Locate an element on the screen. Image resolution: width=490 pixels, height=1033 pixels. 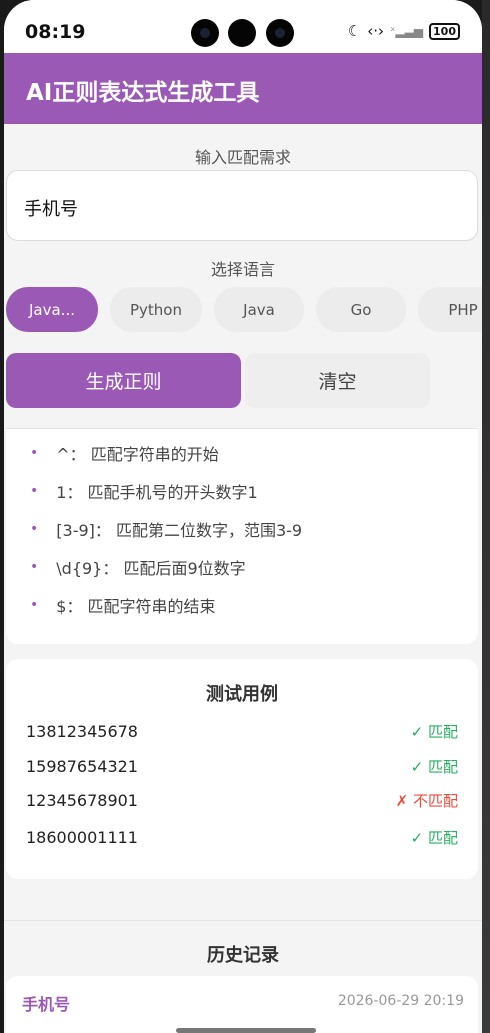
front-sensor-icon is located at coordinates (242, 33).